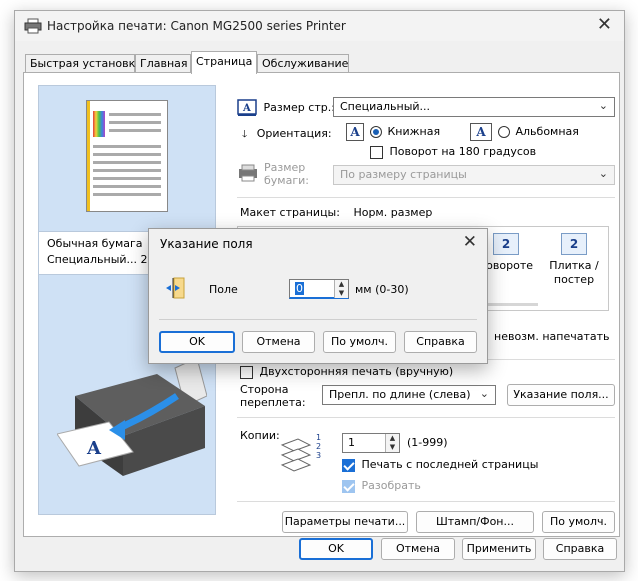 The width and height of the screenshot is (638, 581). I want to click on tab-maintenance: Обслуживание, so click(303, 63).